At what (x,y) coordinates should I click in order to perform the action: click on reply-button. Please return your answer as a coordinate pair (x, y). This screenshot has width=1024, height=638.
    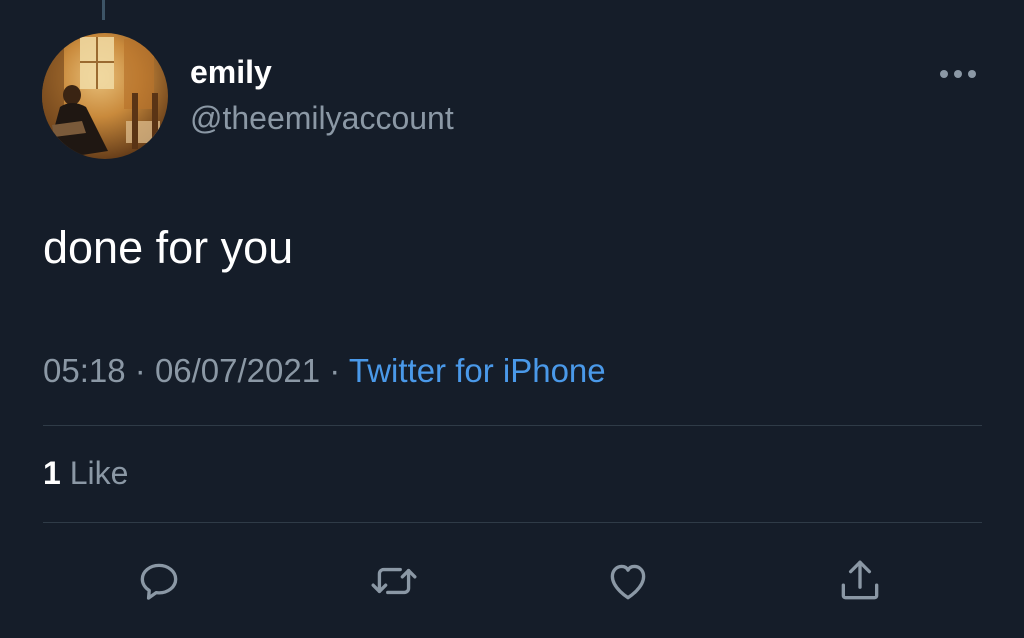
    Looking at the image, I should click on (159, 581).